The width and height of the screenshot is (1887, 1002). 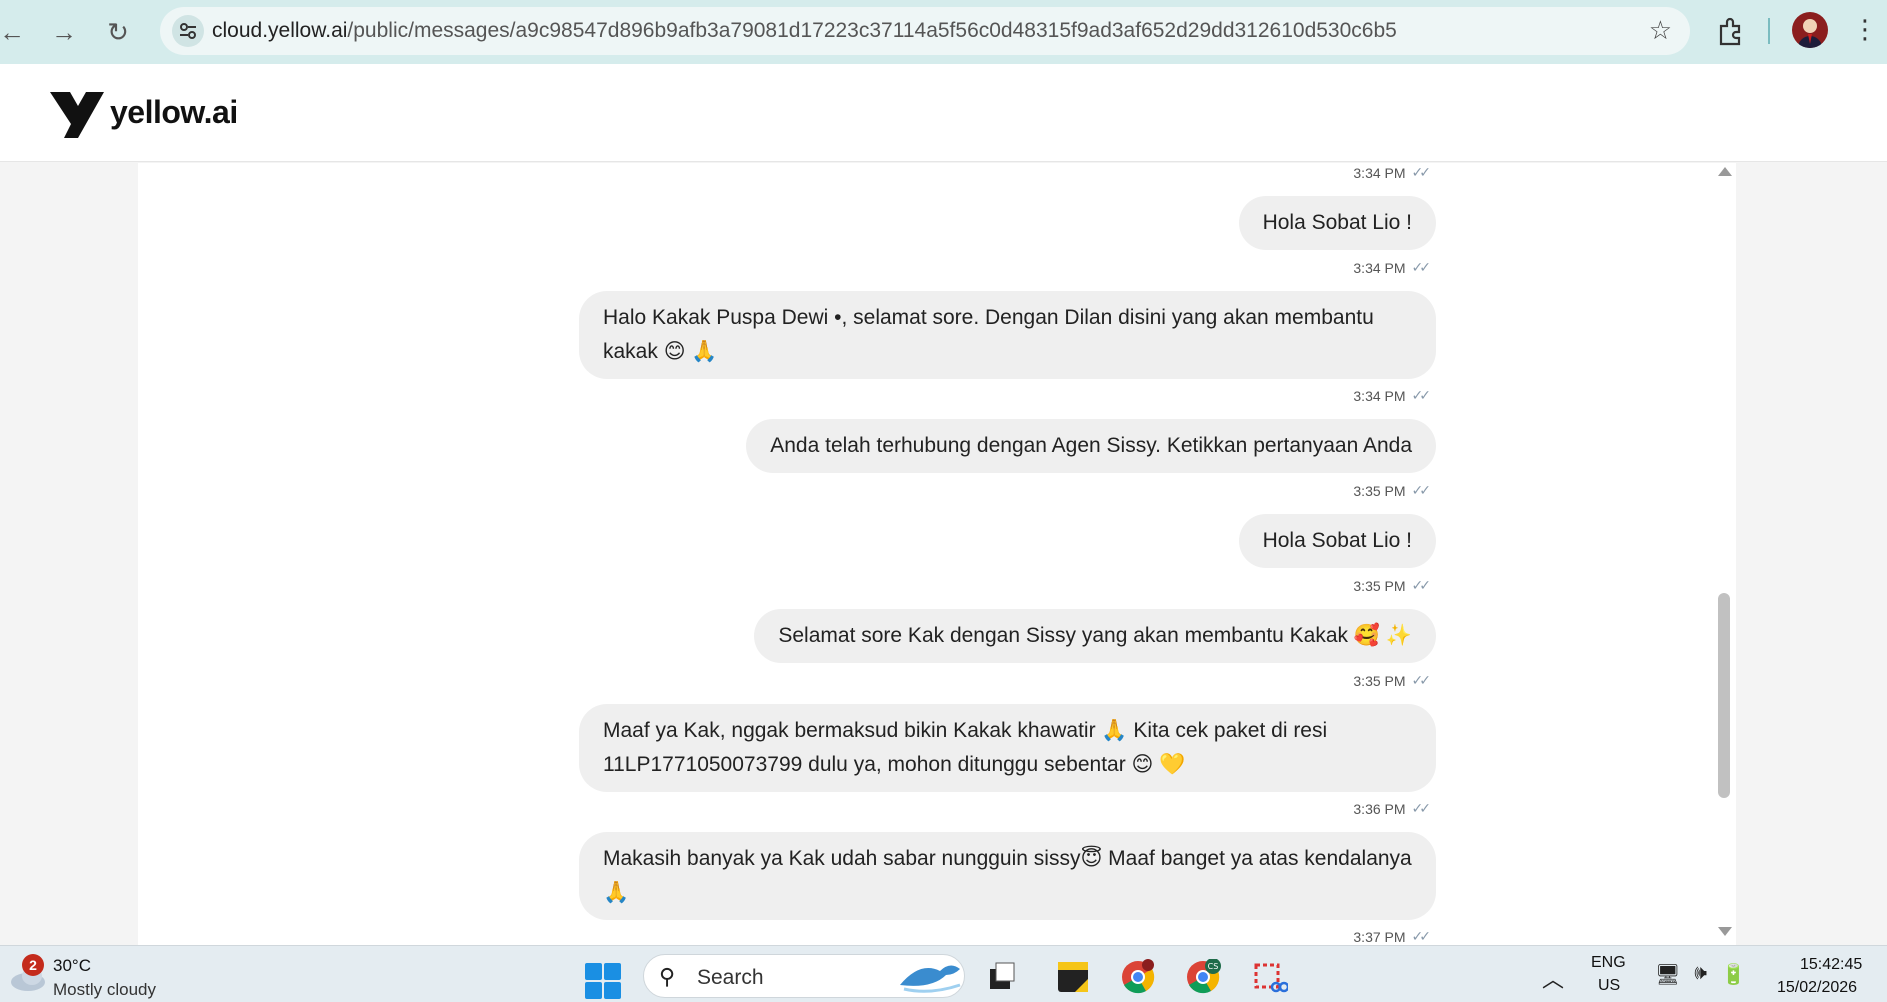 What do you see at coordinates (1002, 977) in the screenshot?
I see `task-view-icon` at bounding box center [1002, 977].